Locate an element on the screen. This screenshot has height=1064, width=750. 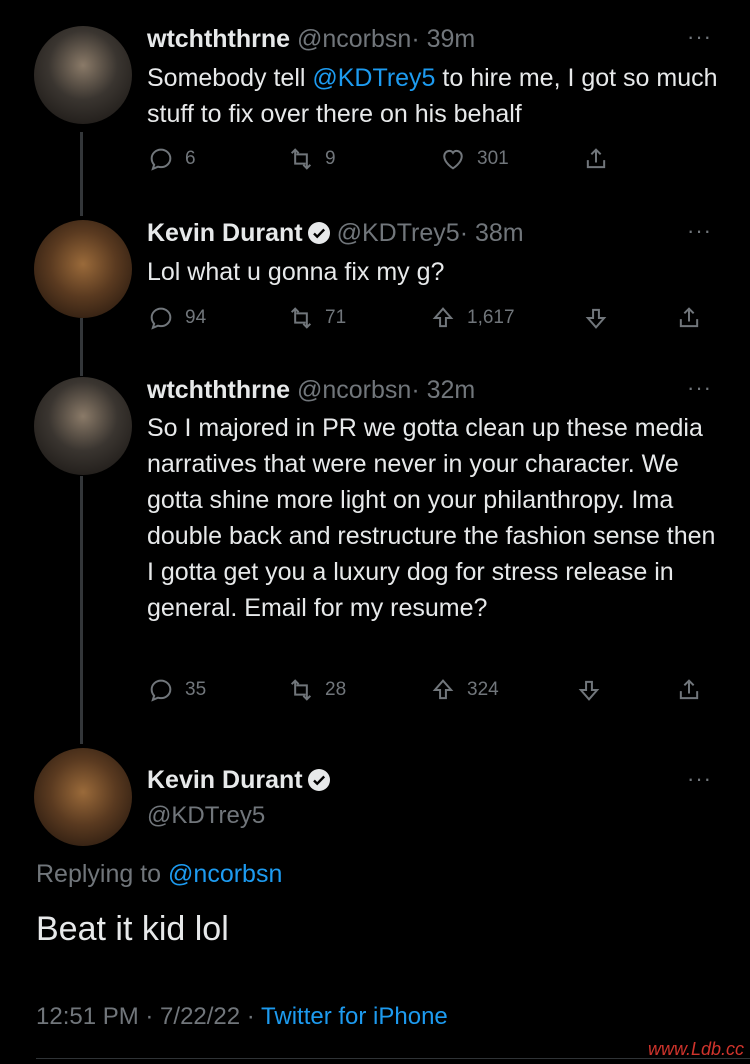
tweet-header: wtchththrne @ncorbsn· 39m is located at coordinates (311, 39).